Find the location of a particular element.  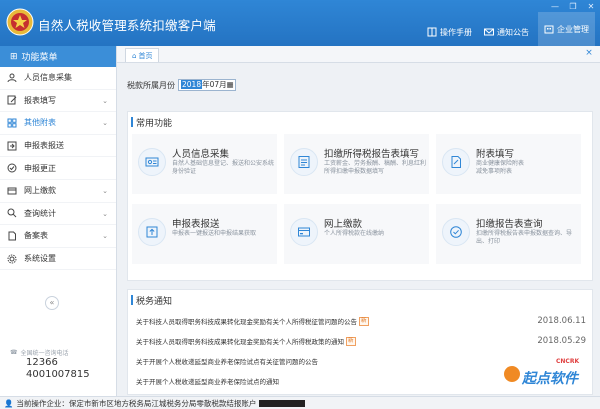

enterprise-label: 企业管理 is located at coordinates (573, 29).